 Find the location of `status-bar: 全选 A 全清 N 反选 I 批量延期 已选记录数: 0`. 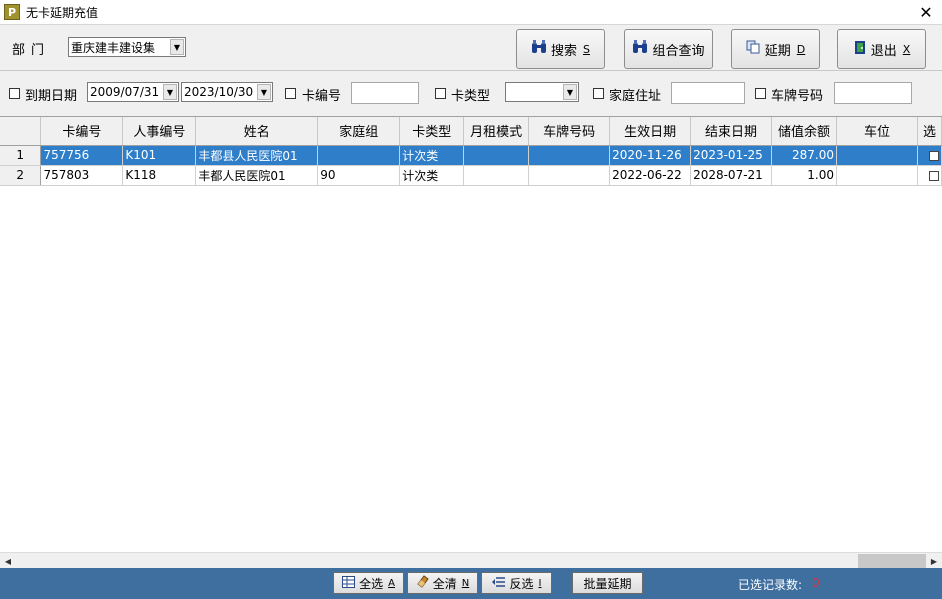

status-bar: 全选 A 全清 N 反选 I 批量延期 已选记录数: 0 is located at coordinates (471, 583).